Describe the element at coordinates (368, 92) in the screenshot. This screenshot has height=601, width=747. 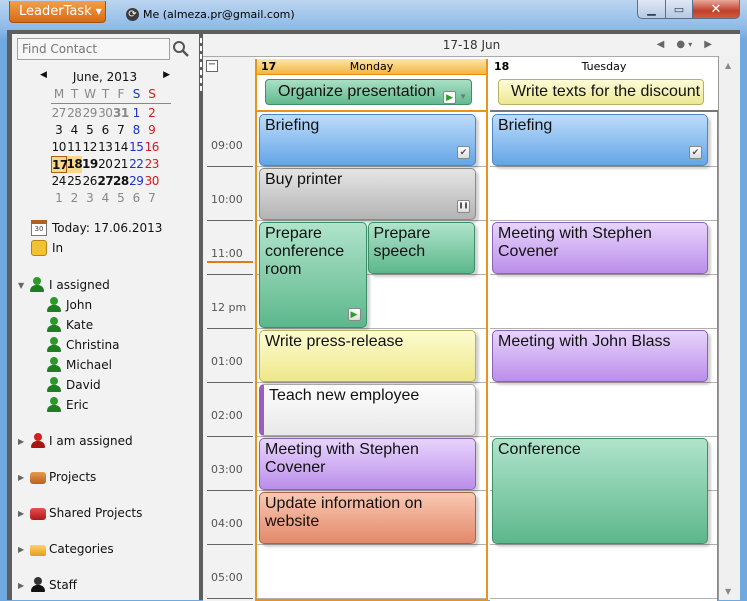
I see `all-day-event: Organize presentation ▶ ▼` at that location.